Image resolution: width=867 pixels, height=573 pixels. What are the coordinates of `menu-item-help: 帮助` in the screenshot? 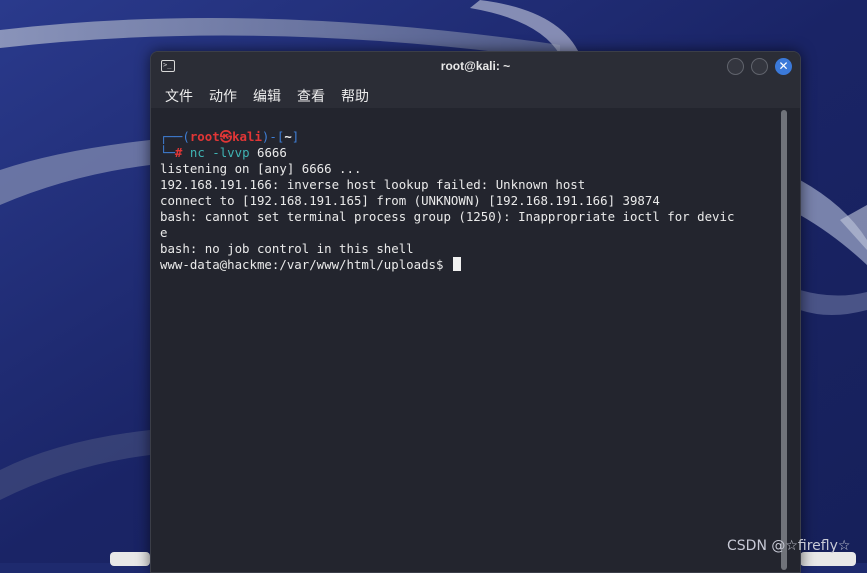 It's located at (355, 96).